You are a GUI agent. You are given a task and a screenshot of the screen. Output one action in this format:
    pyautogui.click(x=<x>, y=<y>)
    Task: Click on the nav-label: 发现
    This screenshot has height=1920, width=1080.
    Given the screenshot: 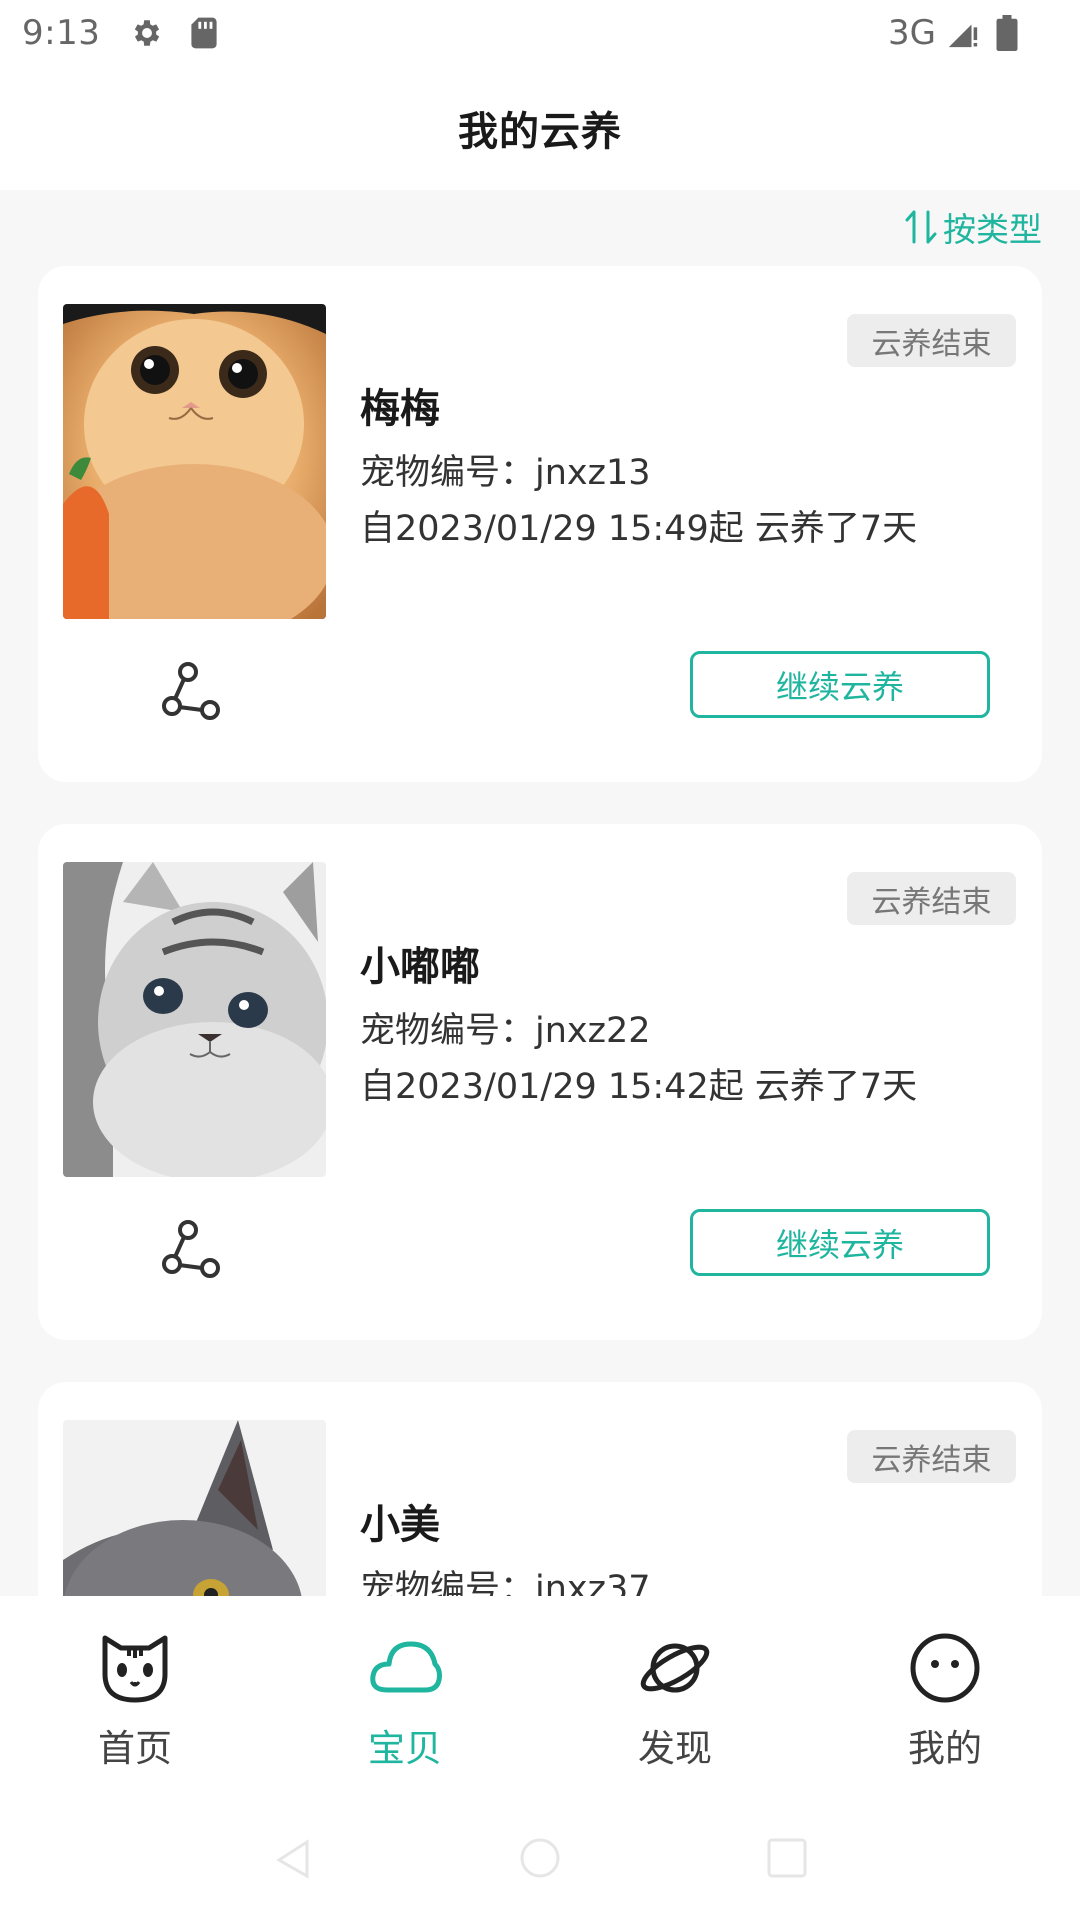 What is the action you would take?
    pyautogui.click(x=675, y=1748)
    